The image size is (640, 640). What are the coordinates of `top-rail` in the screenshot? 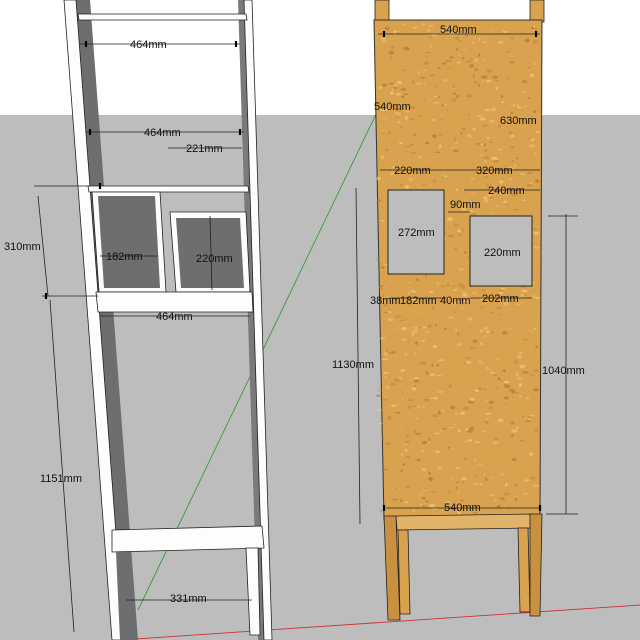 It's located at (162, 17).